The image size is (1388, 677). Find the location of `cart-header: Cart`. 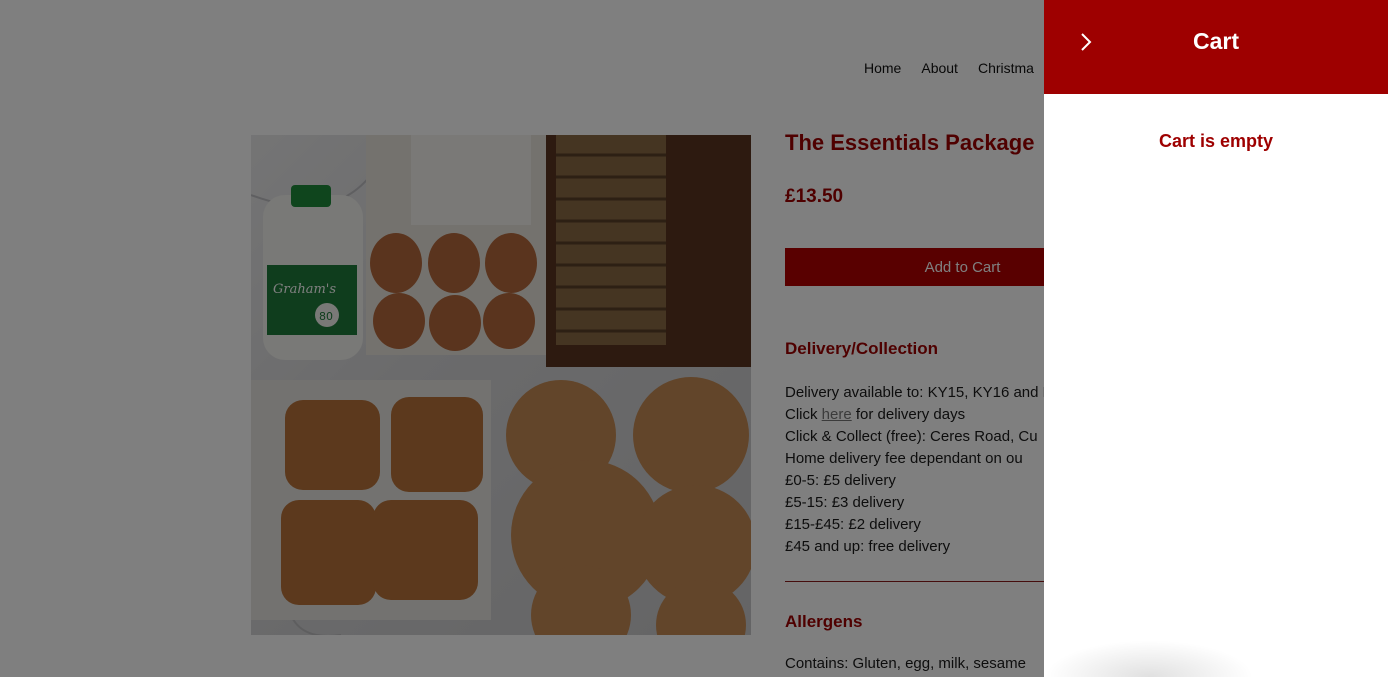

cart-header: Cart is located at coordinates (1216, 47).